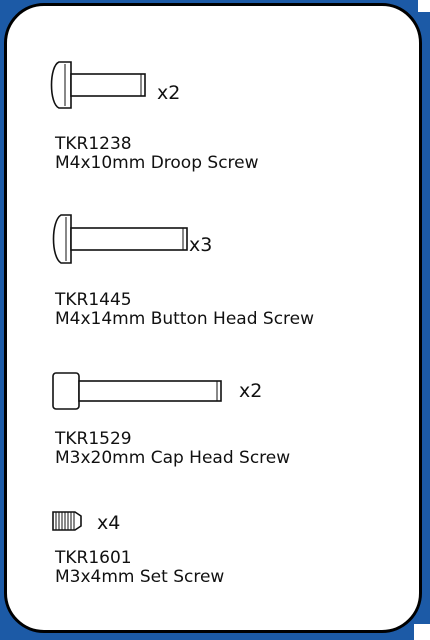  Describe the element at coordinates (109, 523) in the screenshot. I see `quantity-label: x4` at that location.